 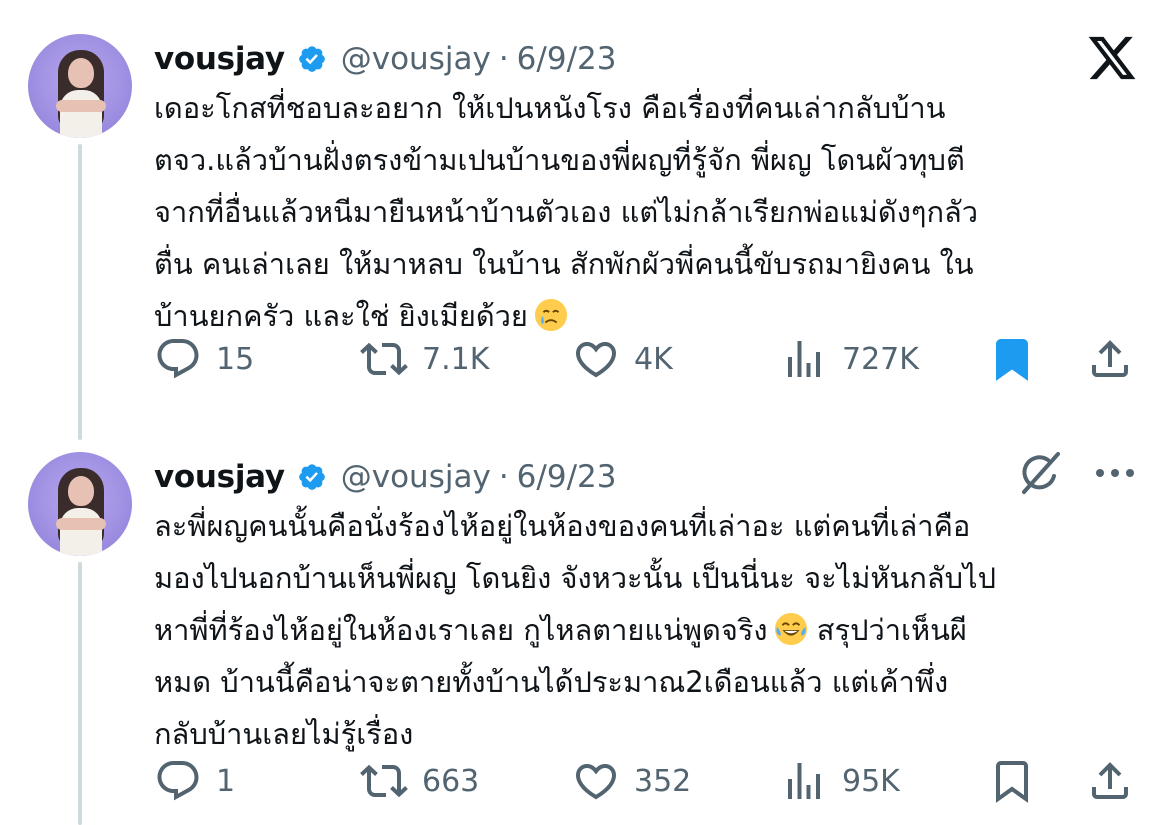 I want to click on tweet-actions: 15 7.1K 4K 727K, so click(x=649, y=359).